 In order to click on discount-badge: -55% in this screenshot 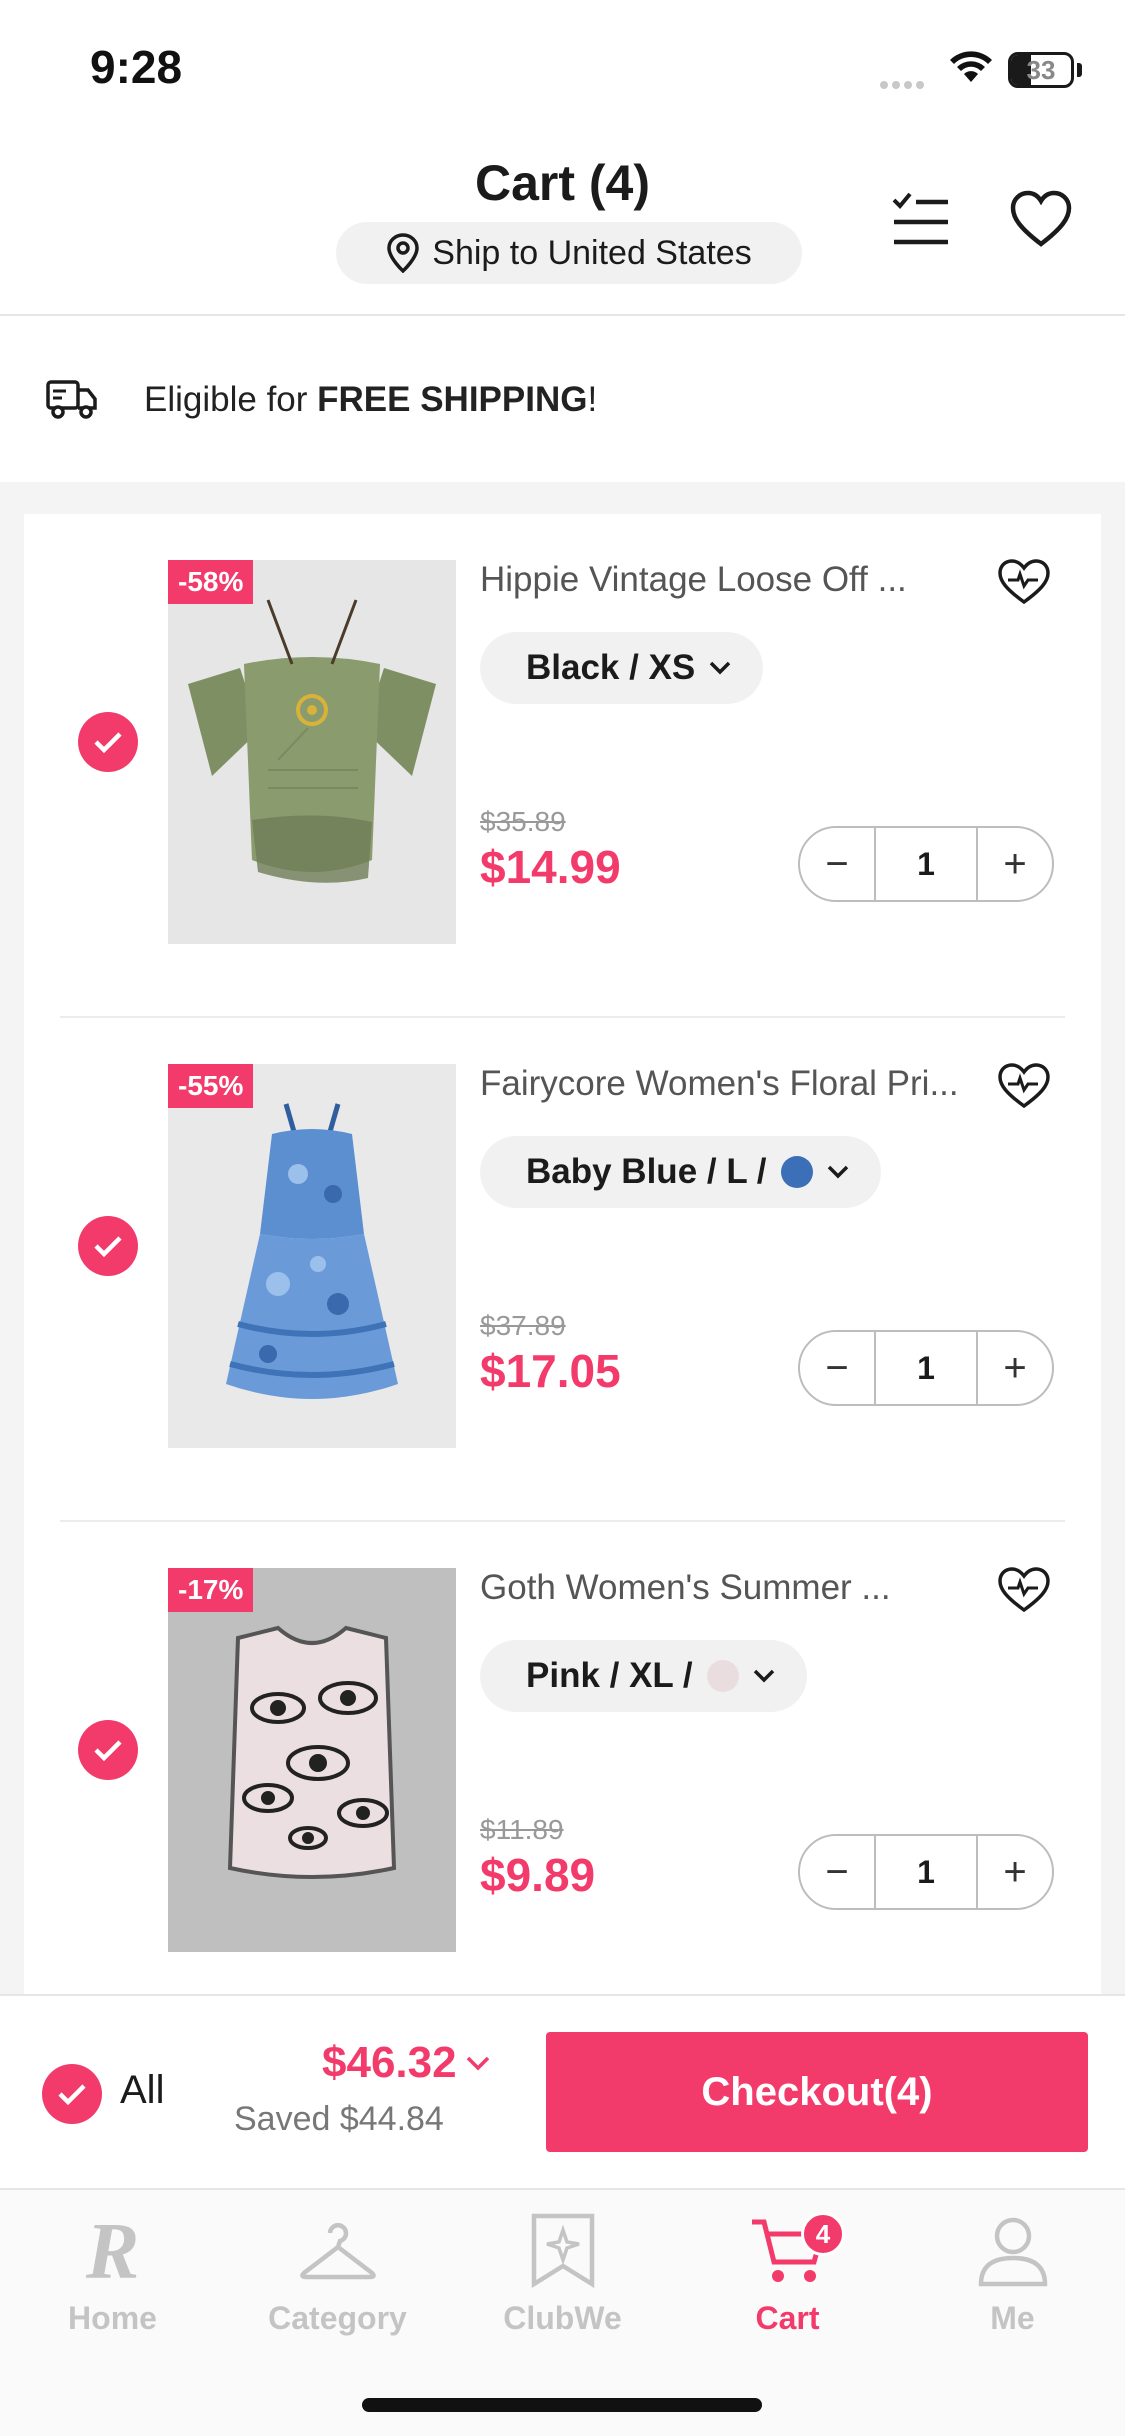, I will do `click(211, 1086)`.